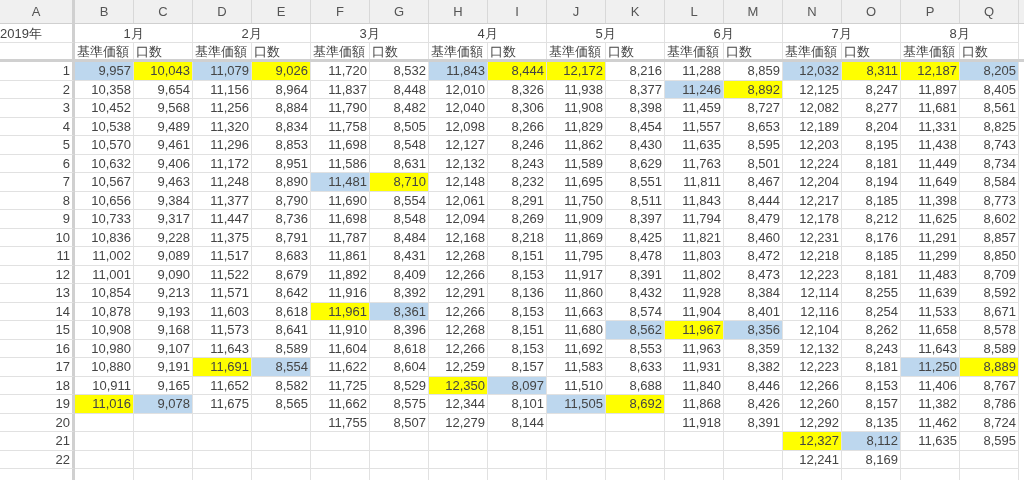 Image resolution: width=1024 pixels, height=480 pixels. I want to click on table-cell: 8,734, so click(989, 163).